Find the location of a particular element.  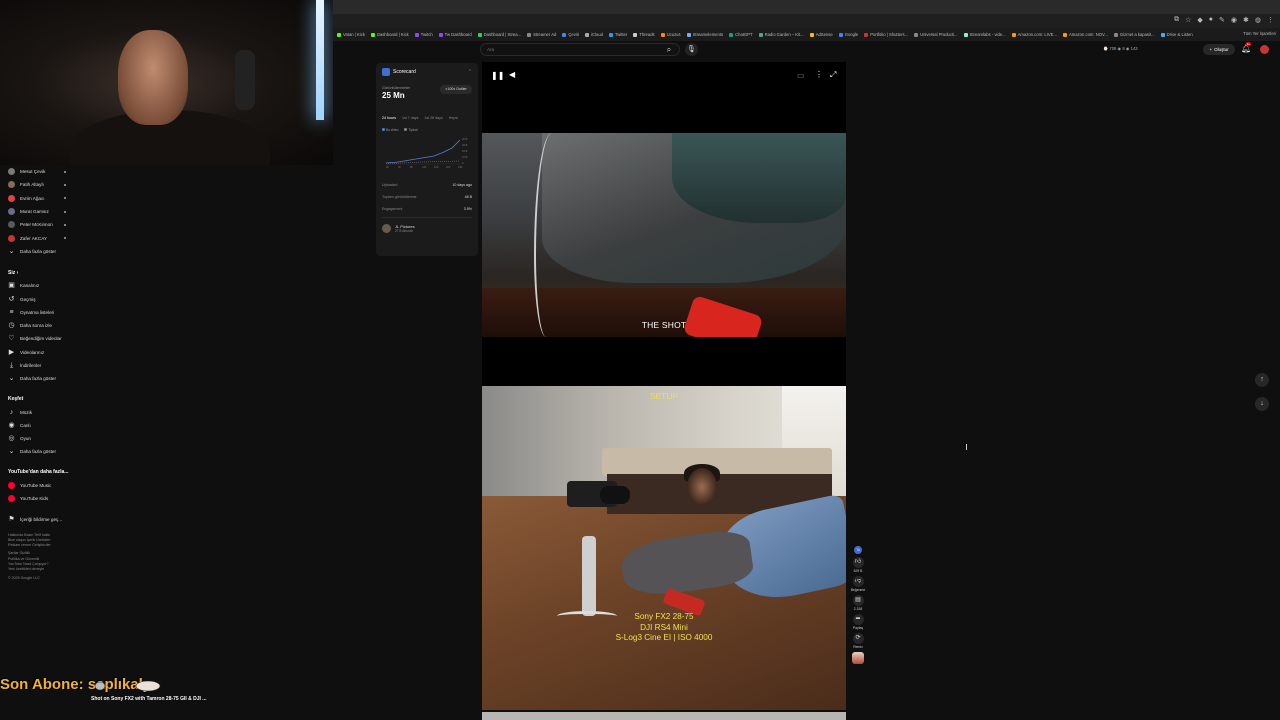

sidebar-item-icon: ≡ is located at coordinates (11, 312).